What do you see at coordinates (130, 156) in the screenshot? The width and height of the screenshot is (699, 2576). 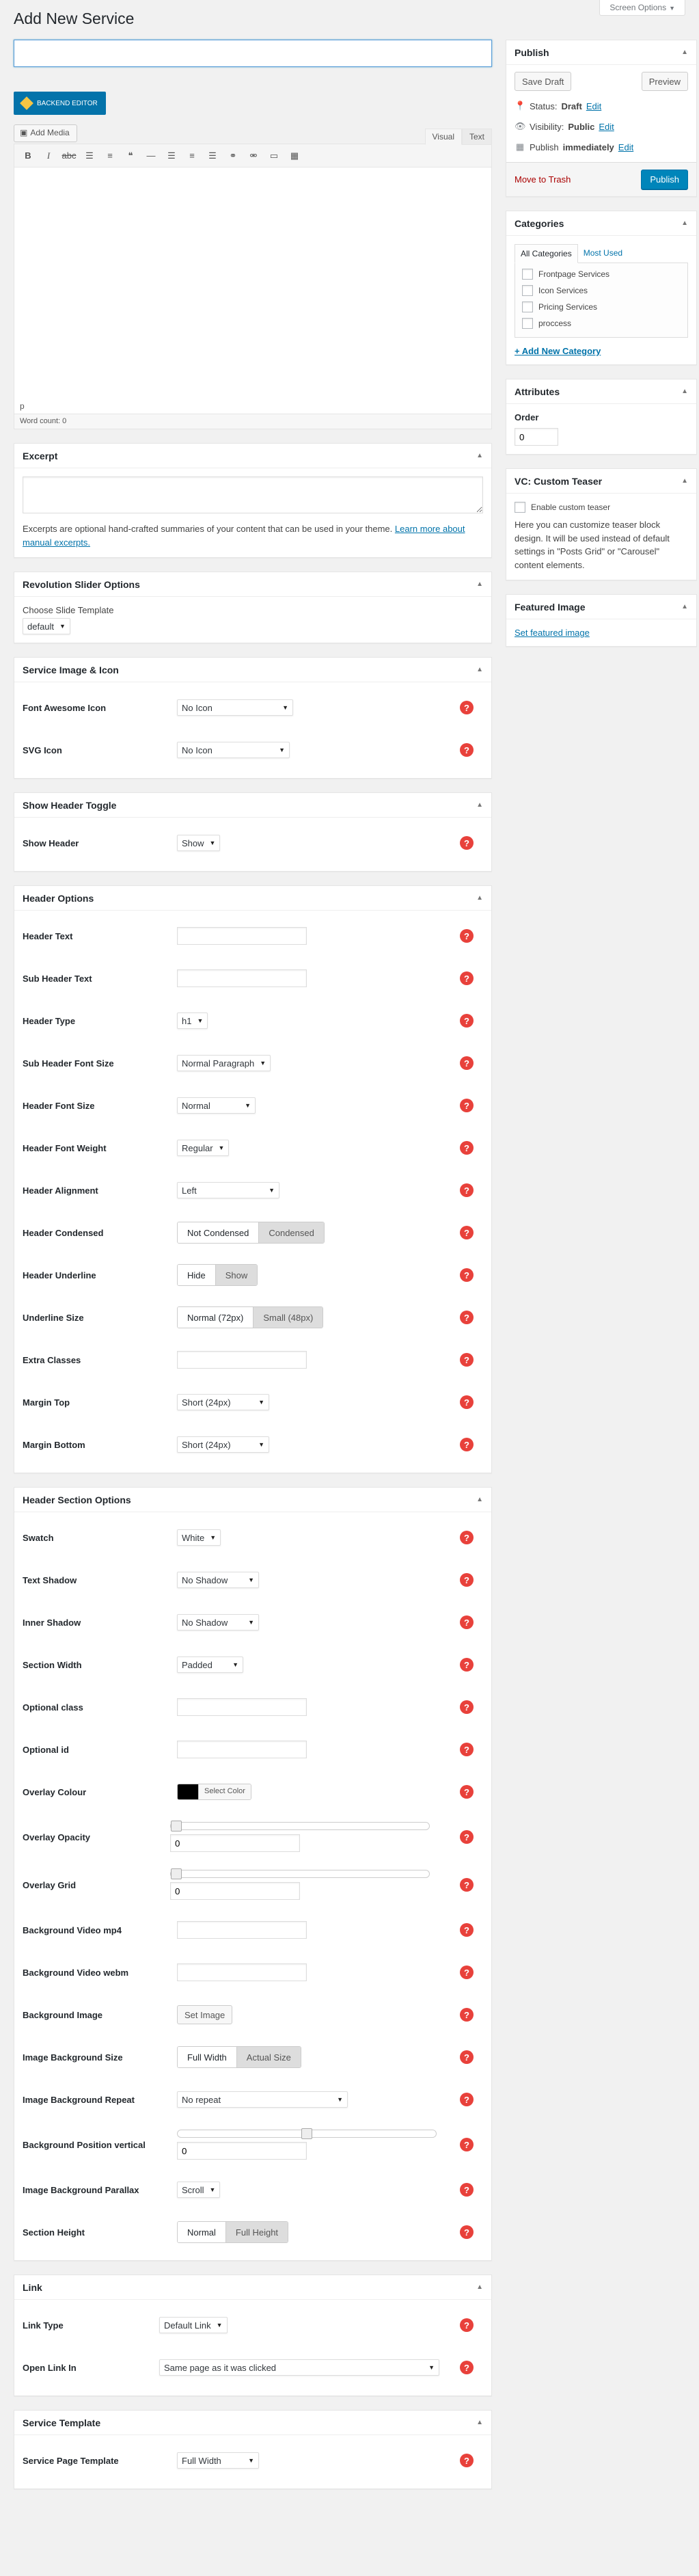 I see `blockquote-icon: ❝` at bounding box center [130, 156].